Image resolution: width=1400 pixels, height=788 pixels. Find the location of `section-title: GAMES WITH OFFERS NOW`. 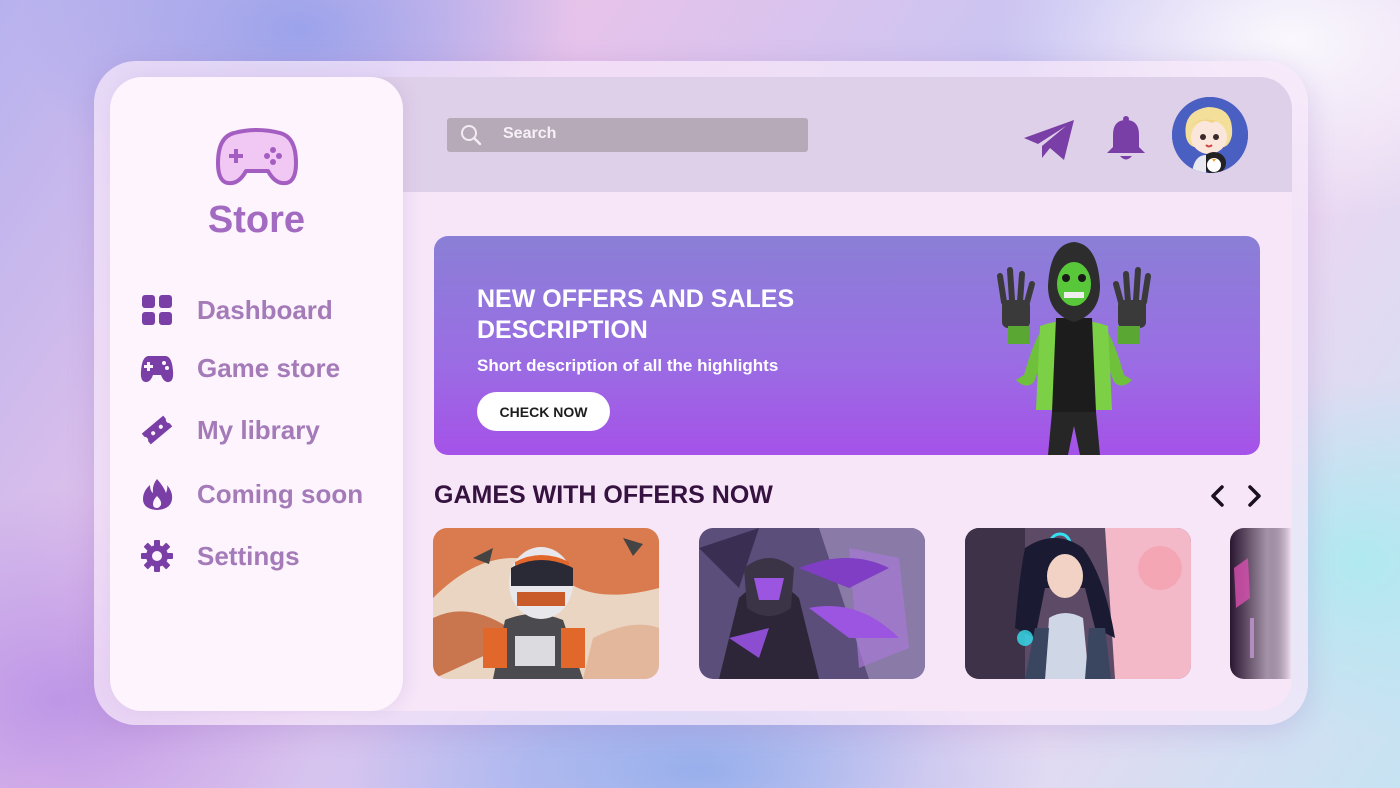

section-title: GAMES WITH OFFERS NOW is located at coordinates (603, 495).